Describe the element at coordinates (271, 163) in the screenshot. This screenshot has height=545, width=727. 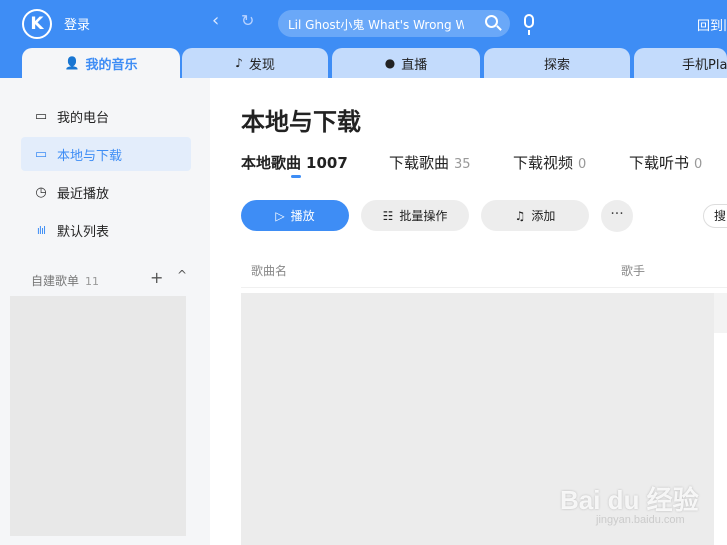
I see `subtab-label: 本地歌曲` at that location.